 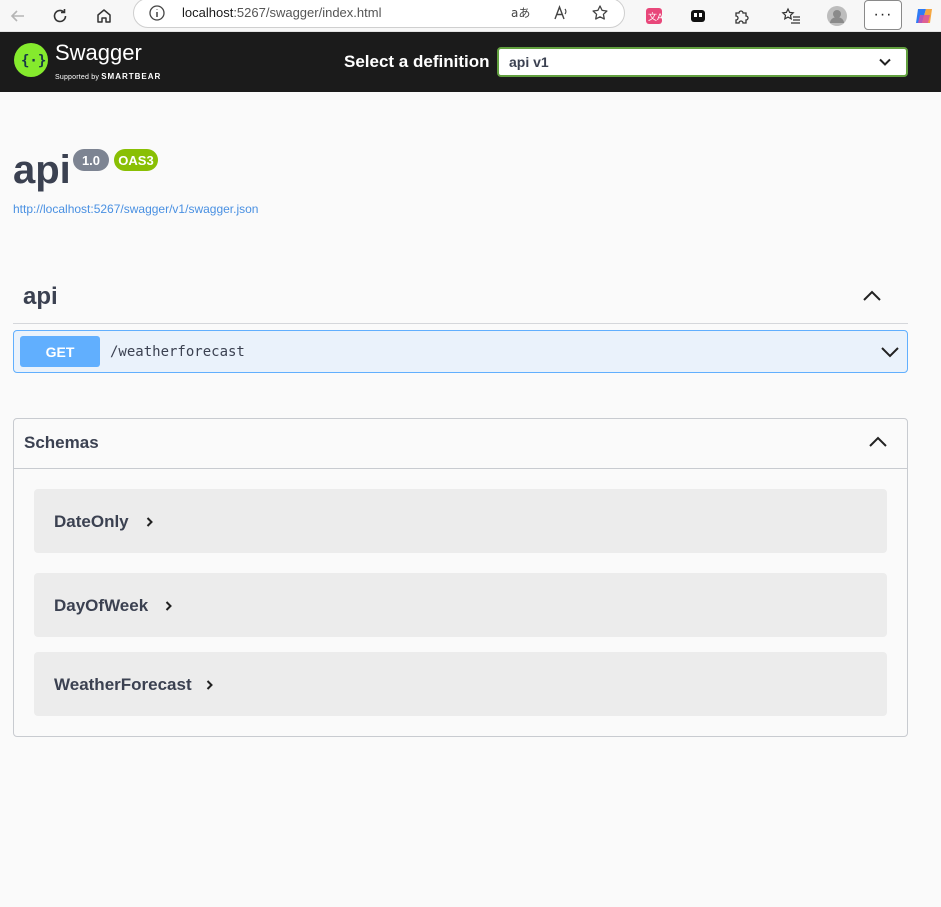 What do you see at coordinates (91, 160) in the screenshot?
I see `version-badge: 1.0` at bounding box center [91, 160].